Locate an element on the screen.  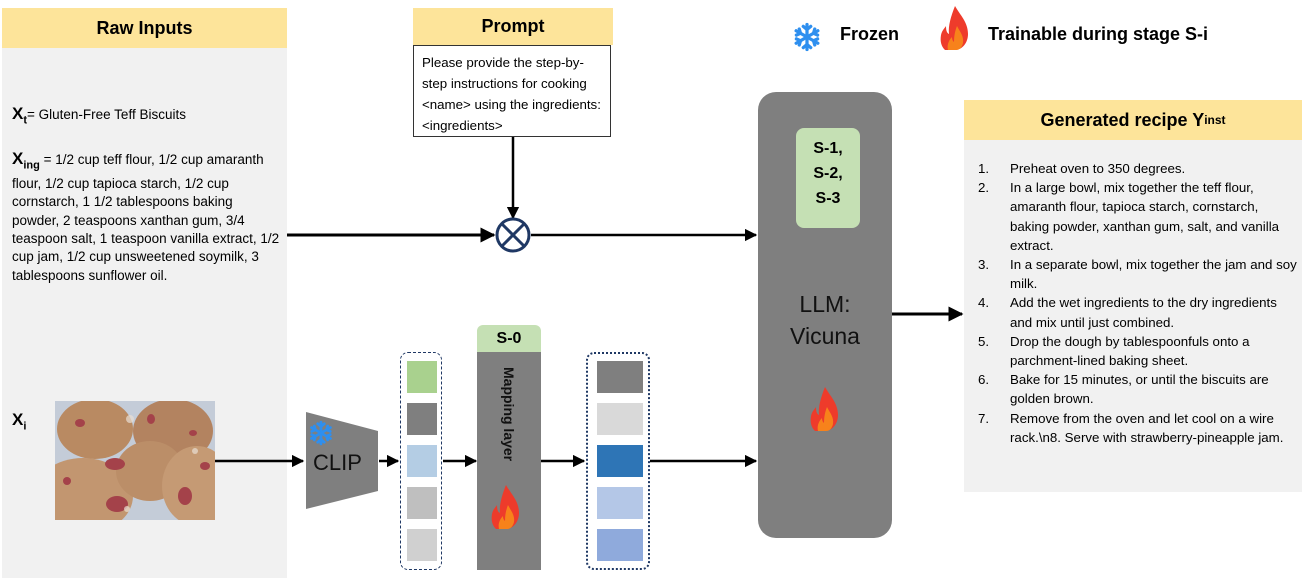
llm-stages-badge: S-1, S-2, S-3 is located at coordinates (828, 178).